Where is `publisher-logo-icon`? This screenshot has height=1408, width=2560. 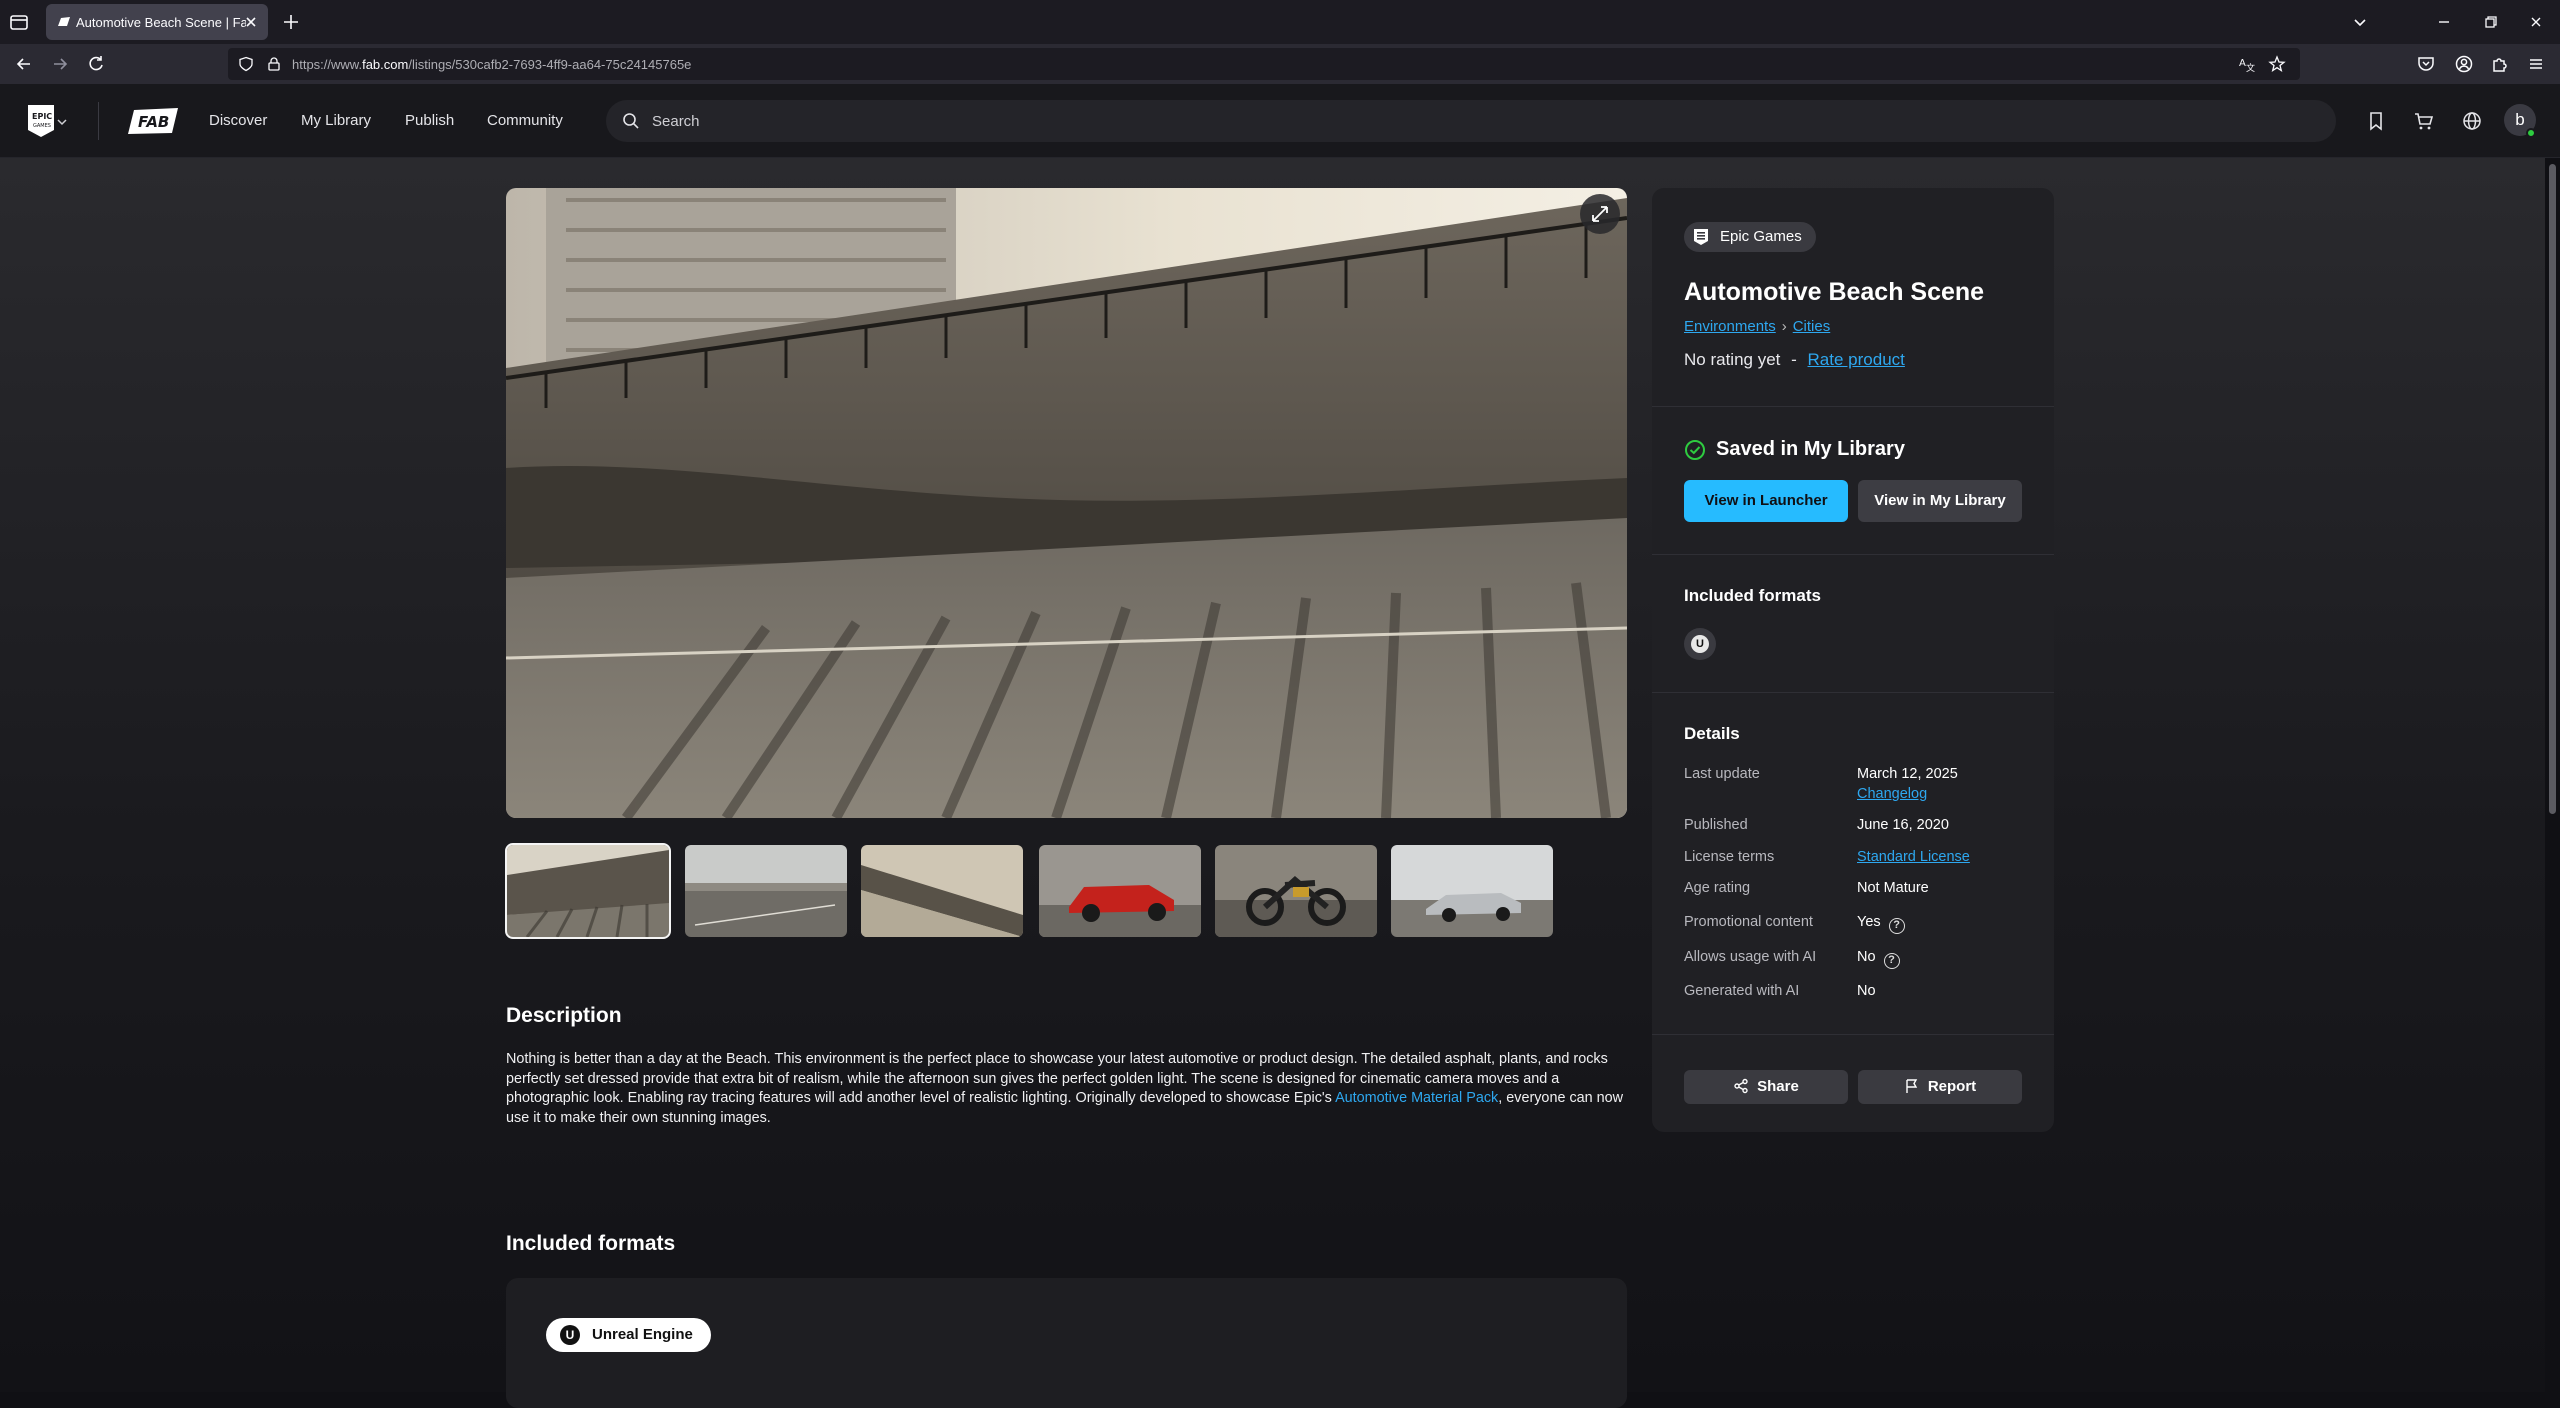 publisher-logo-icon is located at coordinates (1701, 237).